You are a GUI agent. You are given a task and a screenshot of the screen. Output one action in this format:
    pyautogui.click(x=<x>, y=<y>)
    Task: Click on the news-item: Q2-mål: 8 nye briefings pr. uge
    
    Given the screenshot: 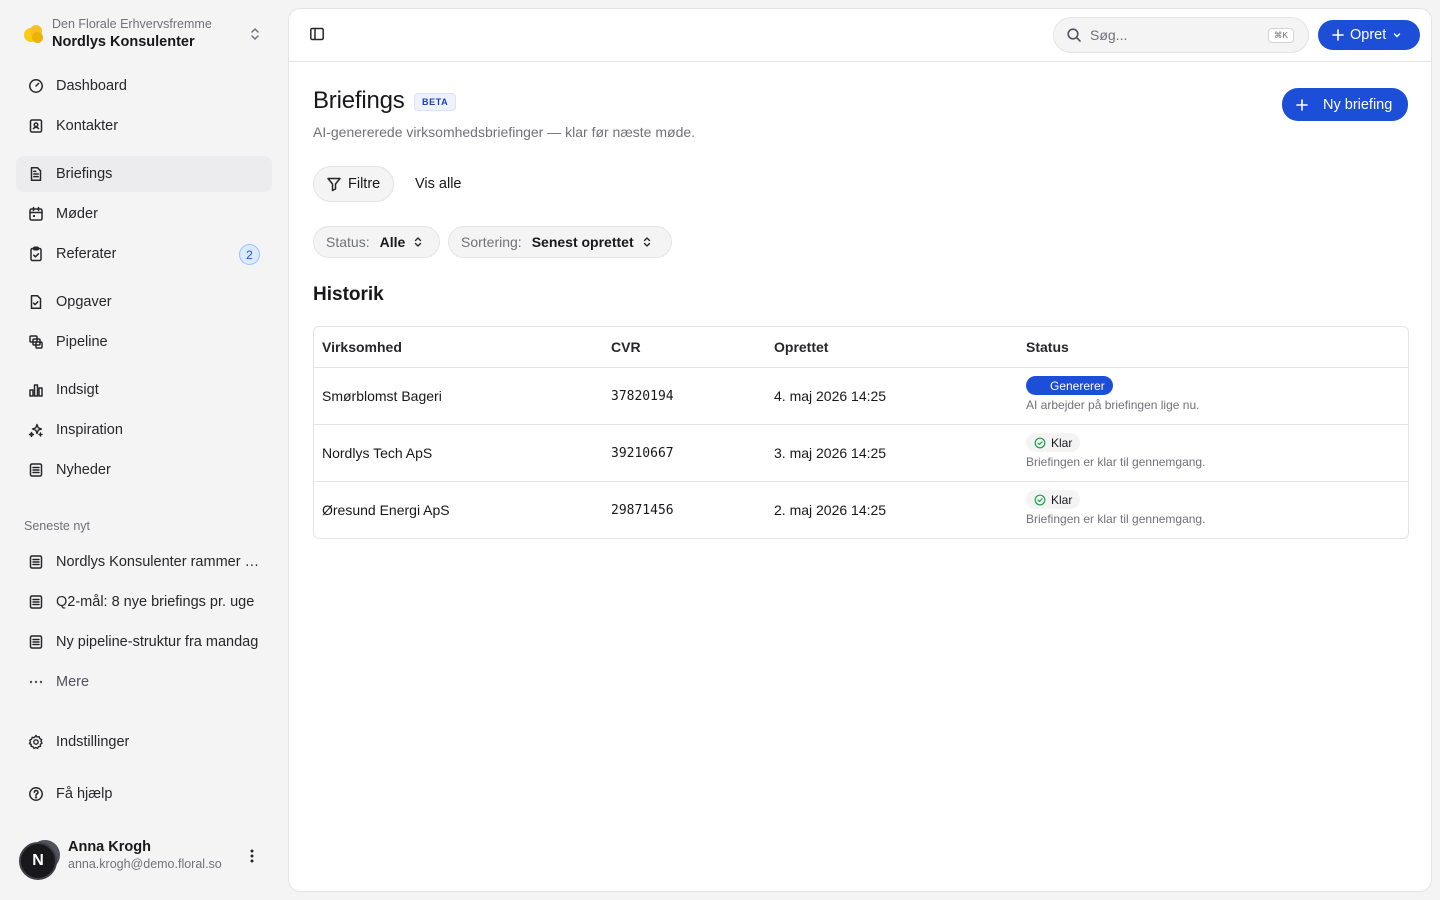 What is the action you would take?
    pyautogui.click(x=144, y=602)
    